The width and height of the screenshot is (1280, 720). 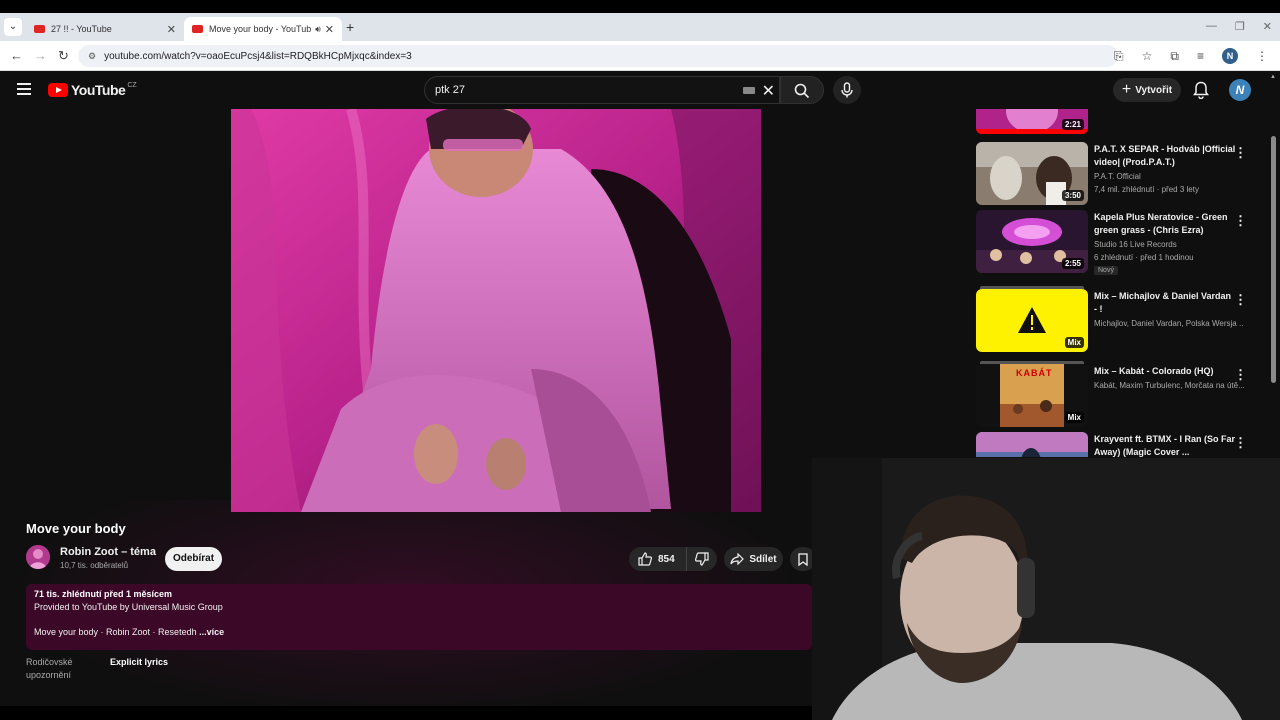 What do you see at coordinates (197, 29) in the screenshot?
I see `youtube-favicon-icon` at bounding box center [197, 29].